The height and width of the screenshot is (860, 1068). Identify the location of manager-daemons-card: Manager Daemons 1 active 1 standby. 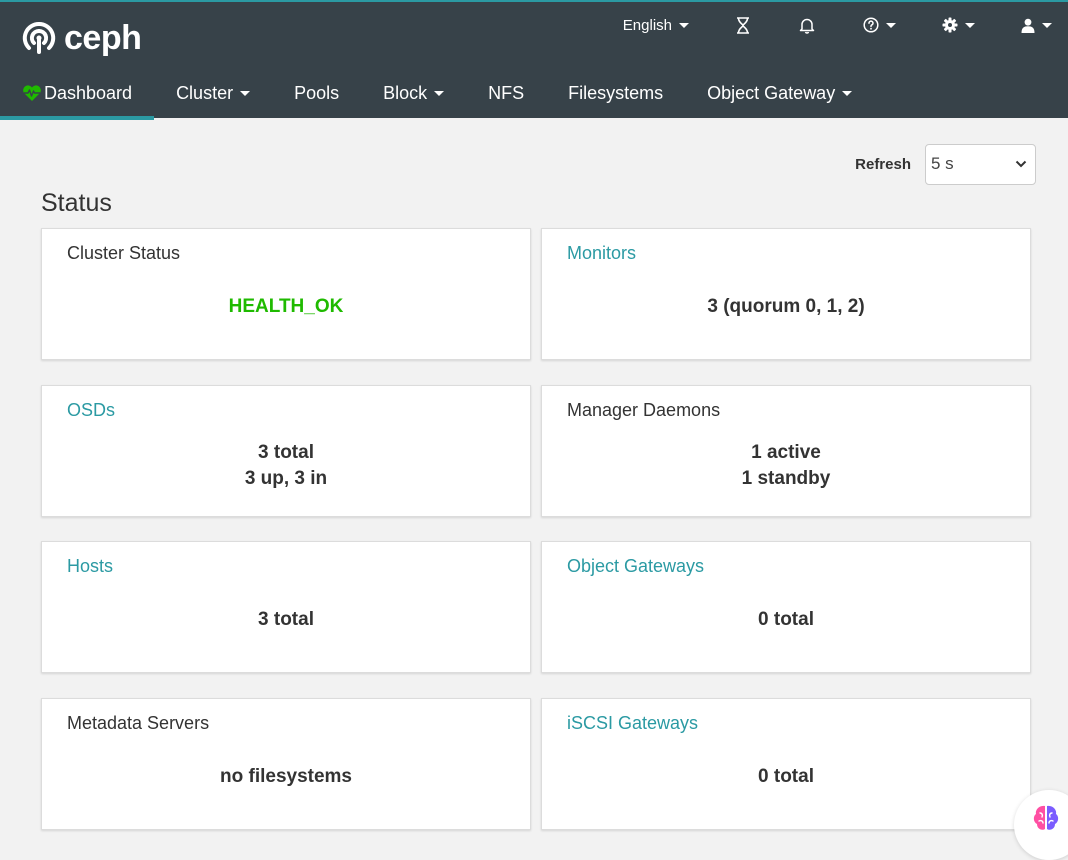
(786, 451).